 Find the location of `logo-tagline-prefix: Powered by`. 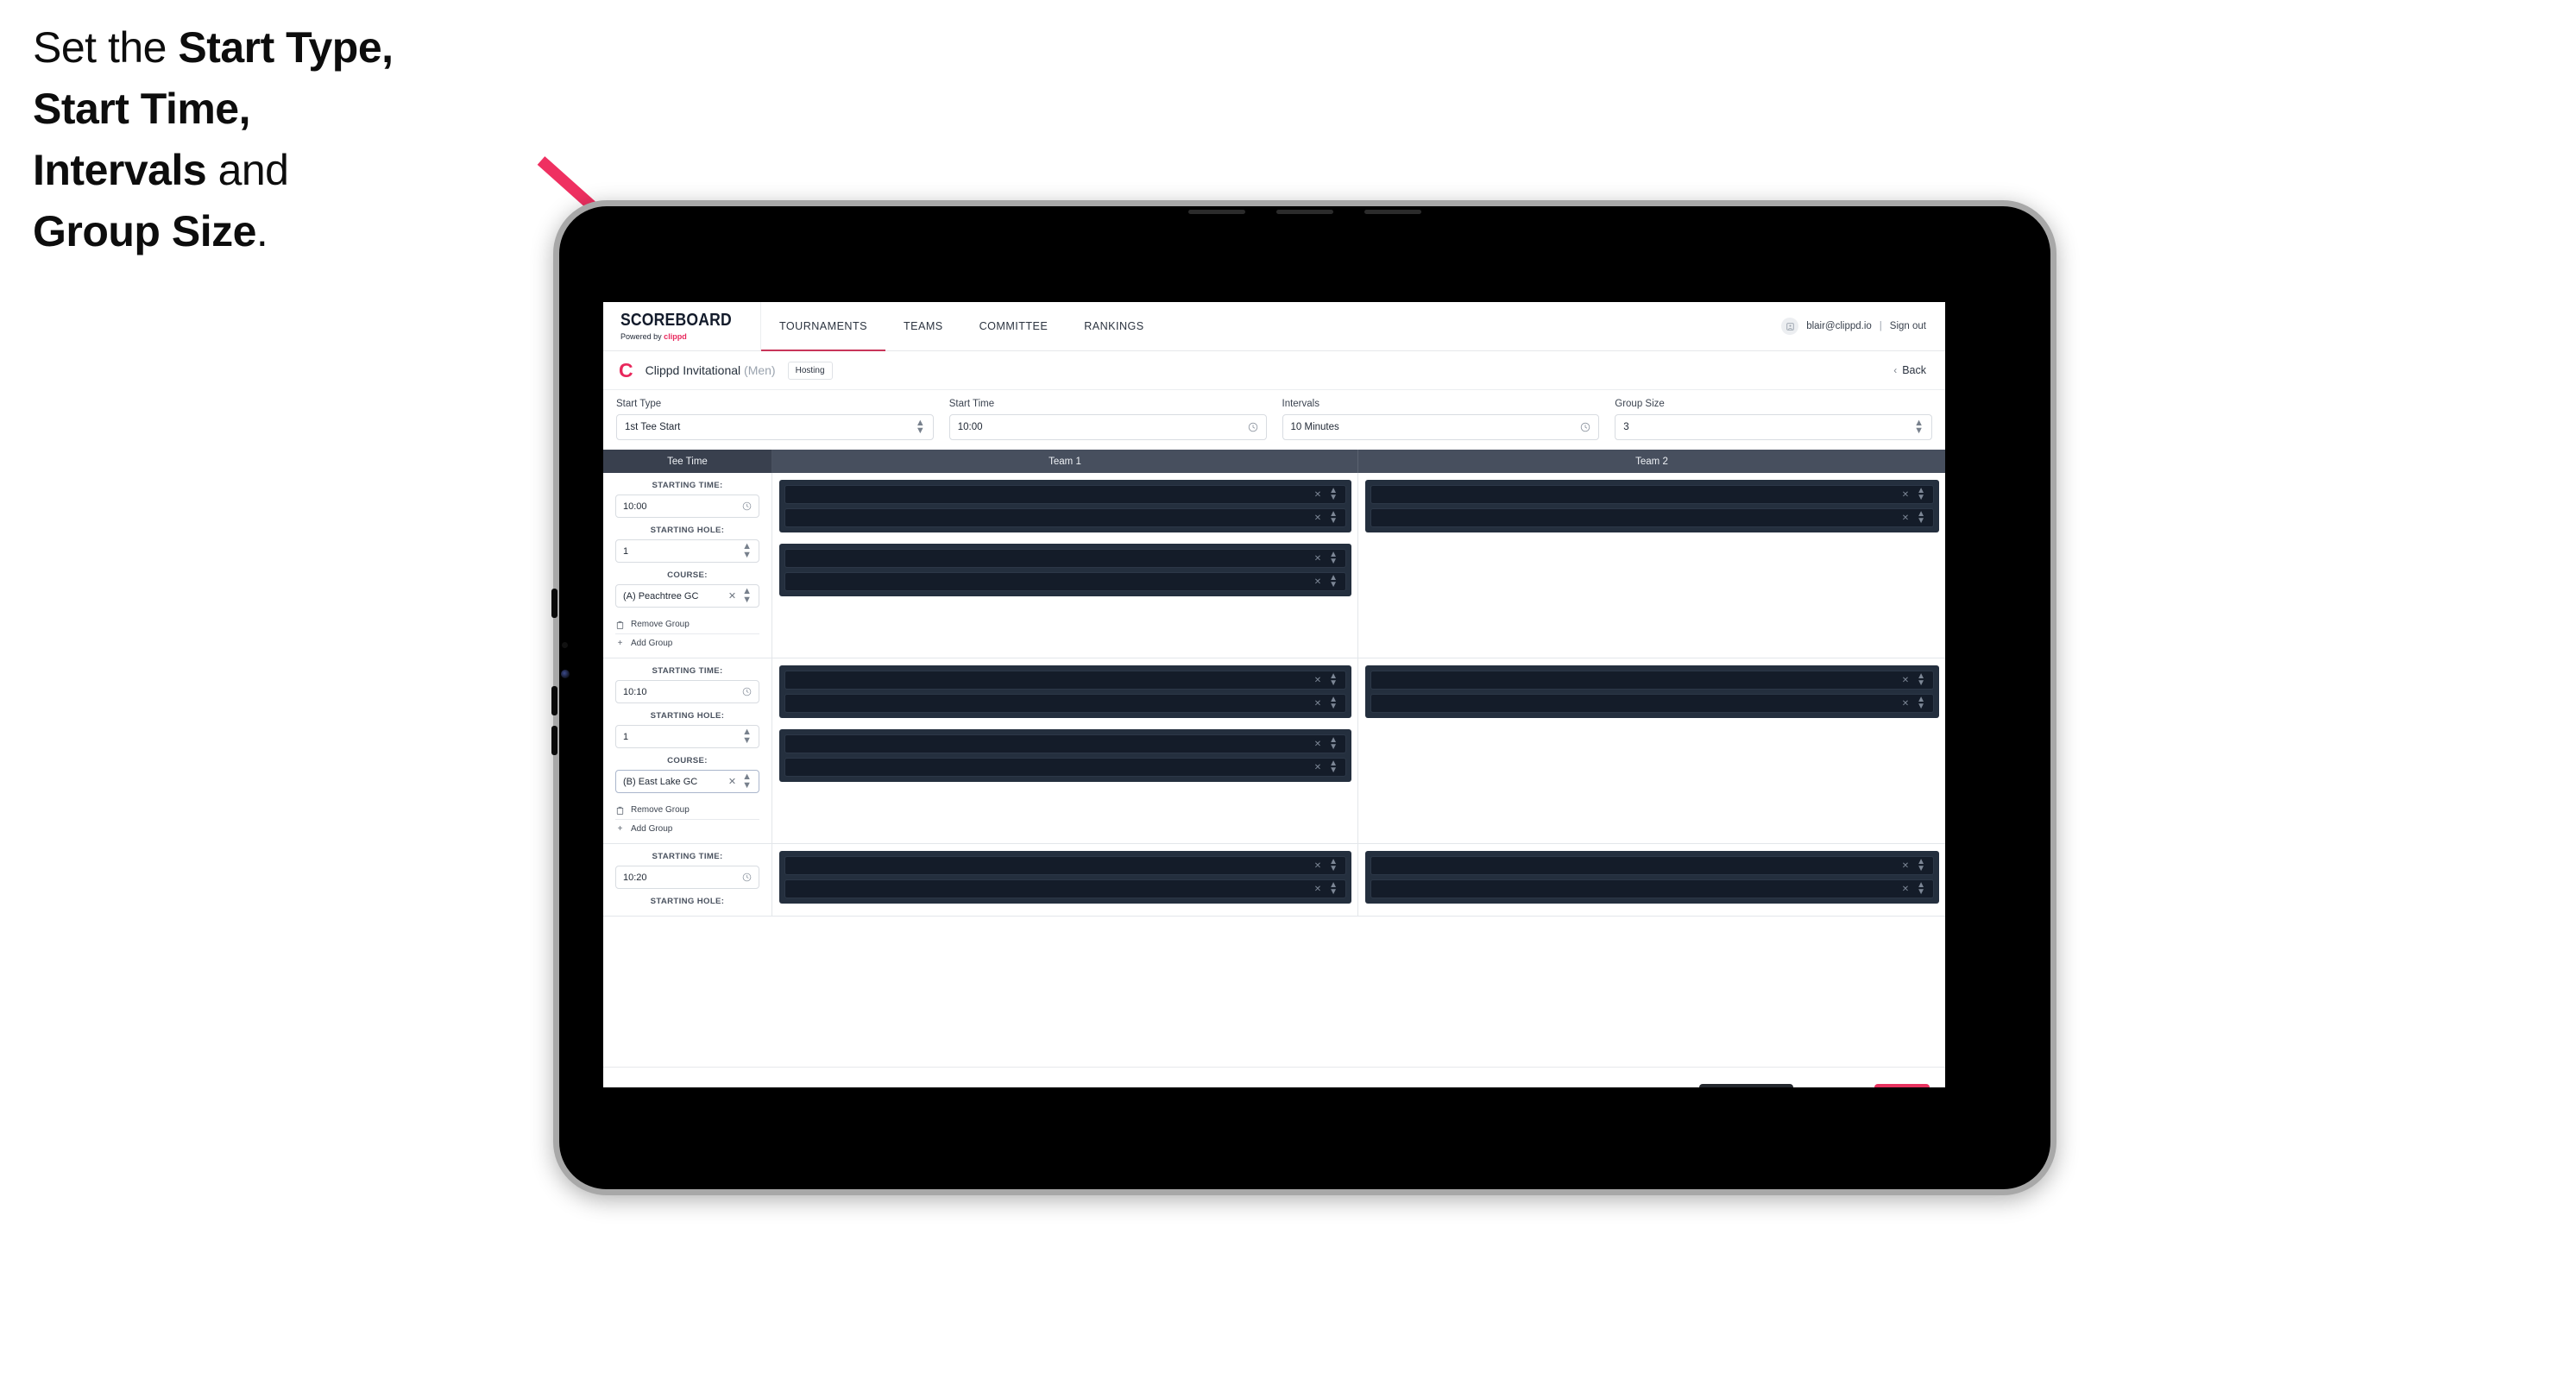

logo-tagline-prefix: Powered by is located at coordinates (642, 337).